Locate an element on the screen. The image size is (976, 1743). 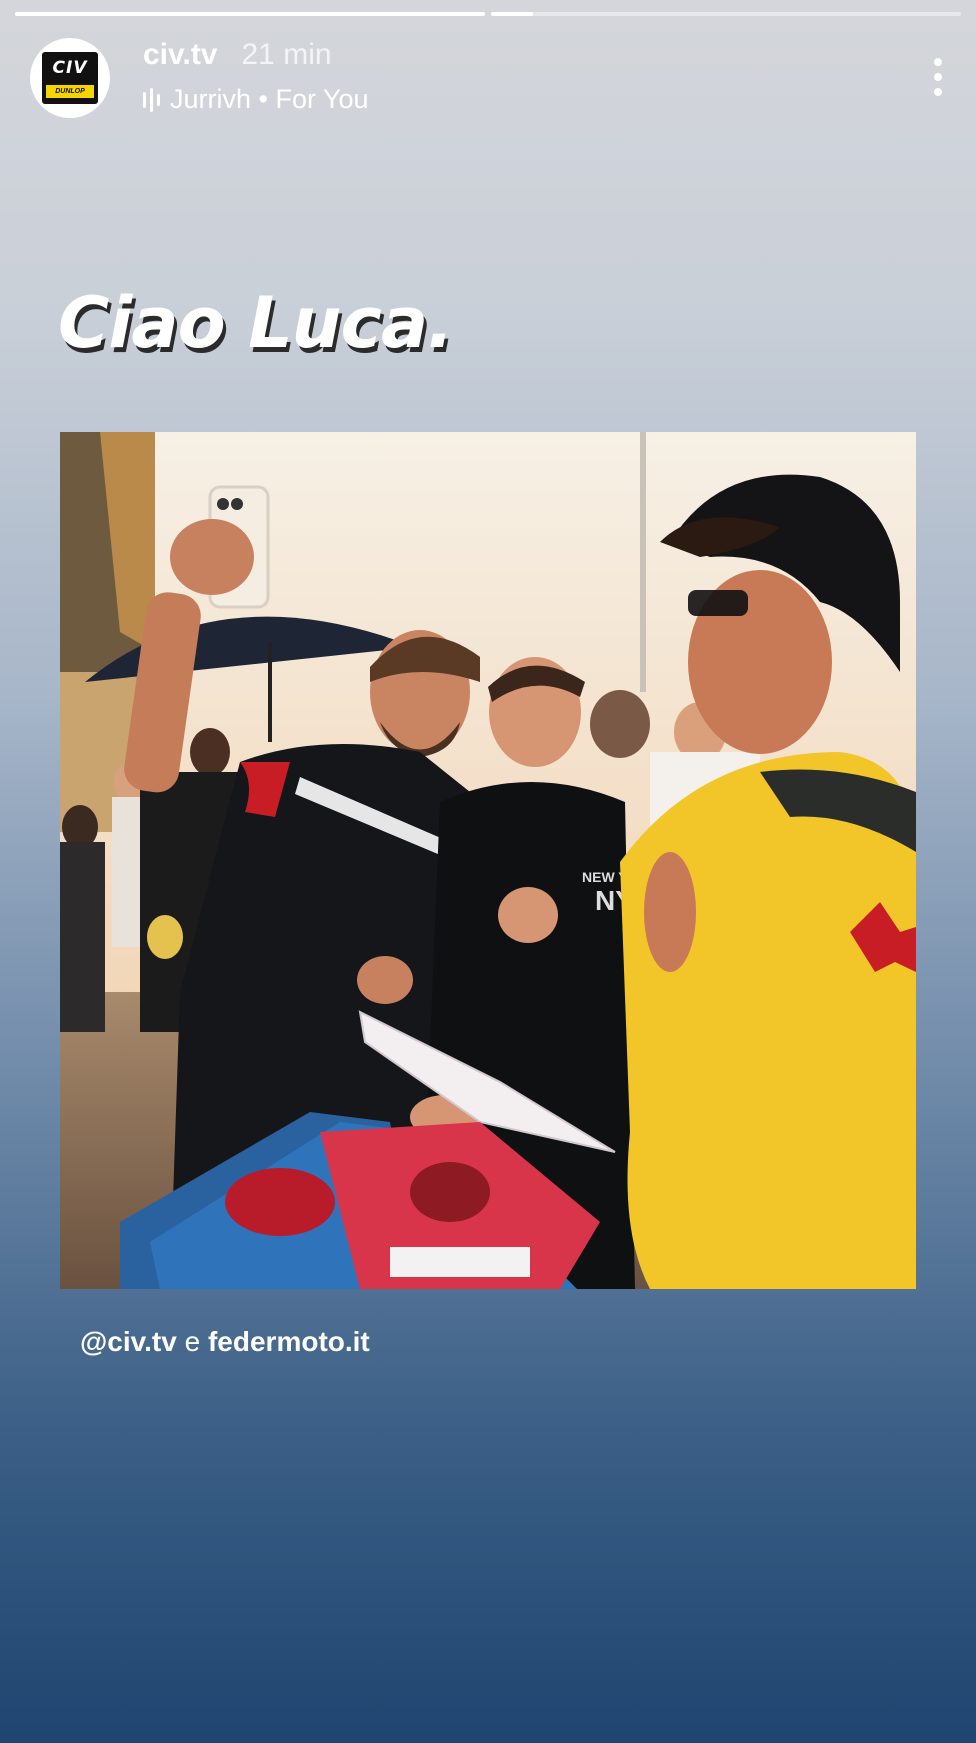
avatar: CIV DUNLOP is located at coordinates (70, 78).